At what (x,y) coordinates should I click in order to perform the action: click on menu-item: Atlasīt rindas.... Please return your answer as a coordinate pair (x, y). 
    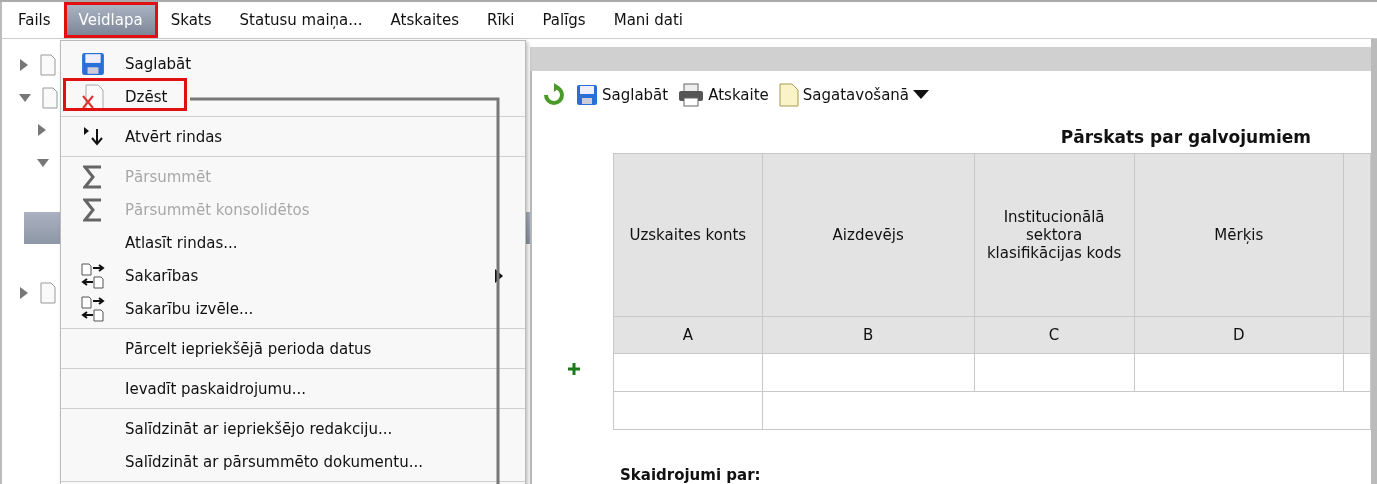
    Looking at the image, I should click on (293, 242).